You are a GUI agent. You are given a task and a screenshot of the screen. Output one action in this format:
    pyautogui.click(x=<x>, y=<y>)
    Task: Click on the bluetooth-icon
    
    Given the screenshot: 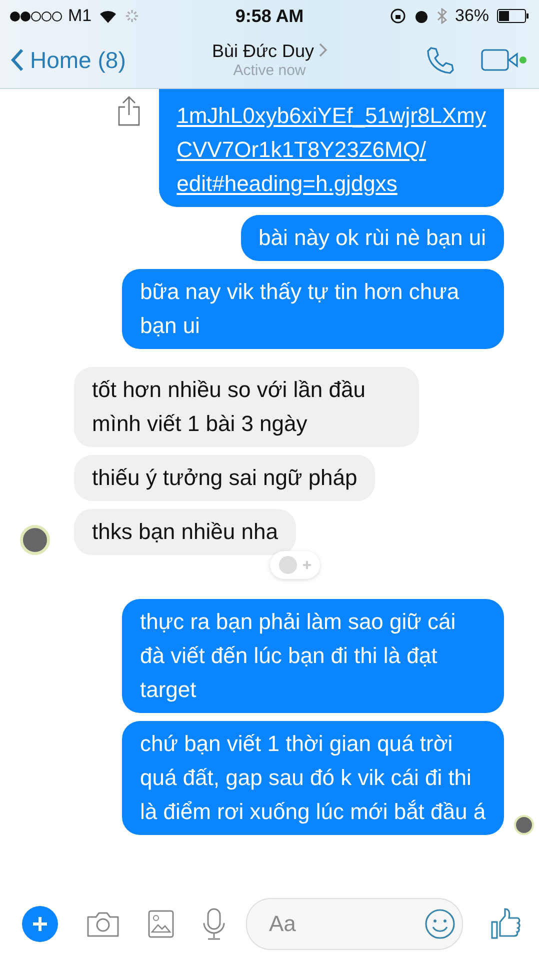 What is the action you would take?
    pyautogui.click(x=441, y=16)
    